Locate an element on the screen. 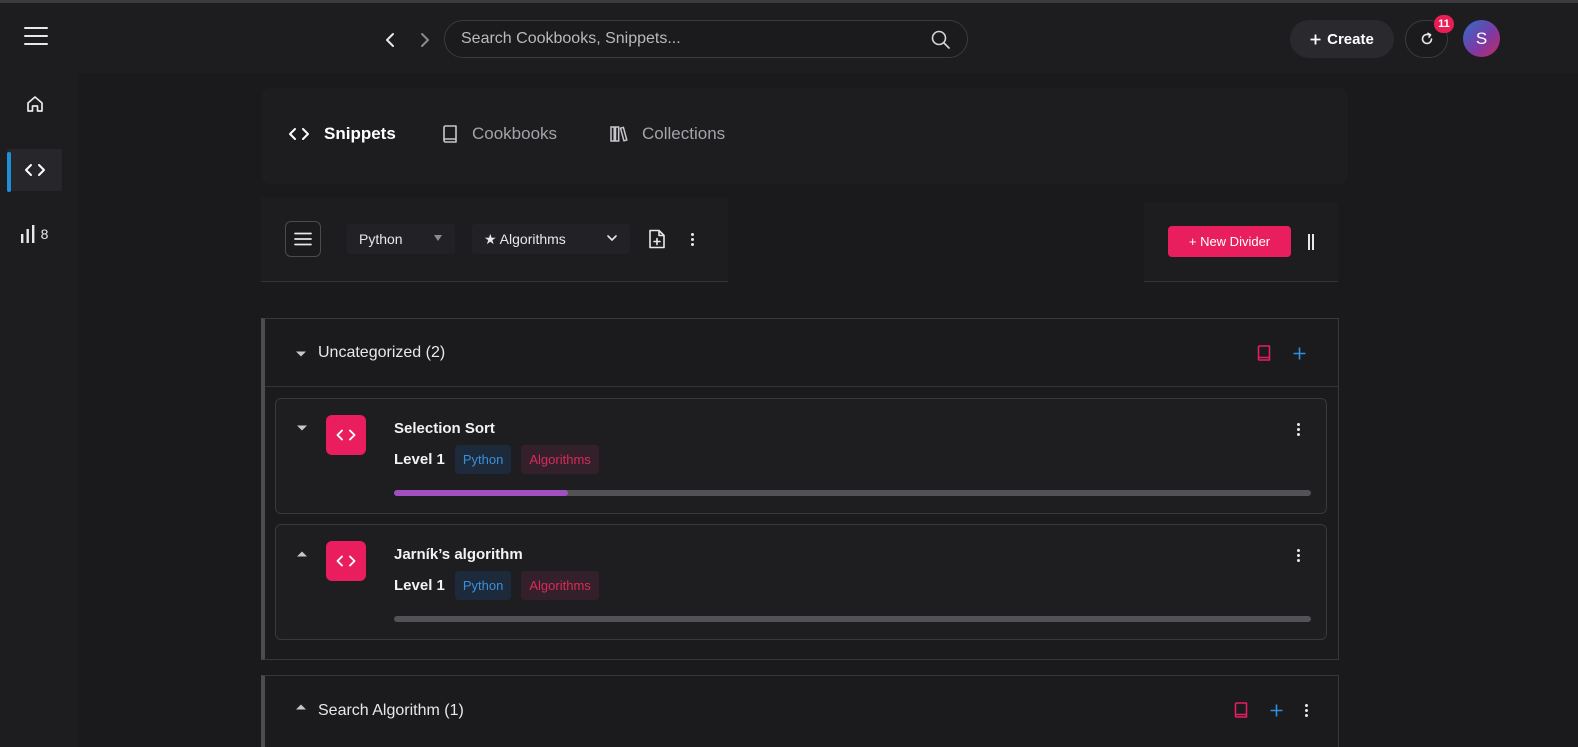  group-header: Search Algorithm (1) is located at coordinates (801, 710).